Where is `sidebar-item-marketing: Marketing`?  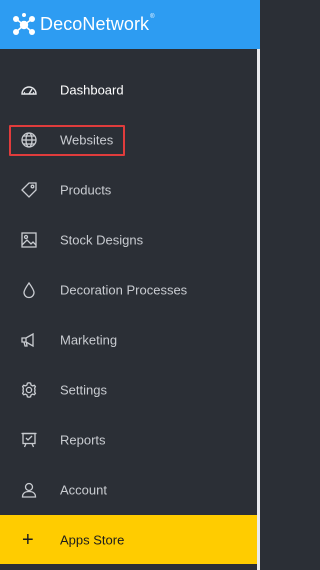 sidebar-item-marketing: Marketing is located at coordinates (128, 340).